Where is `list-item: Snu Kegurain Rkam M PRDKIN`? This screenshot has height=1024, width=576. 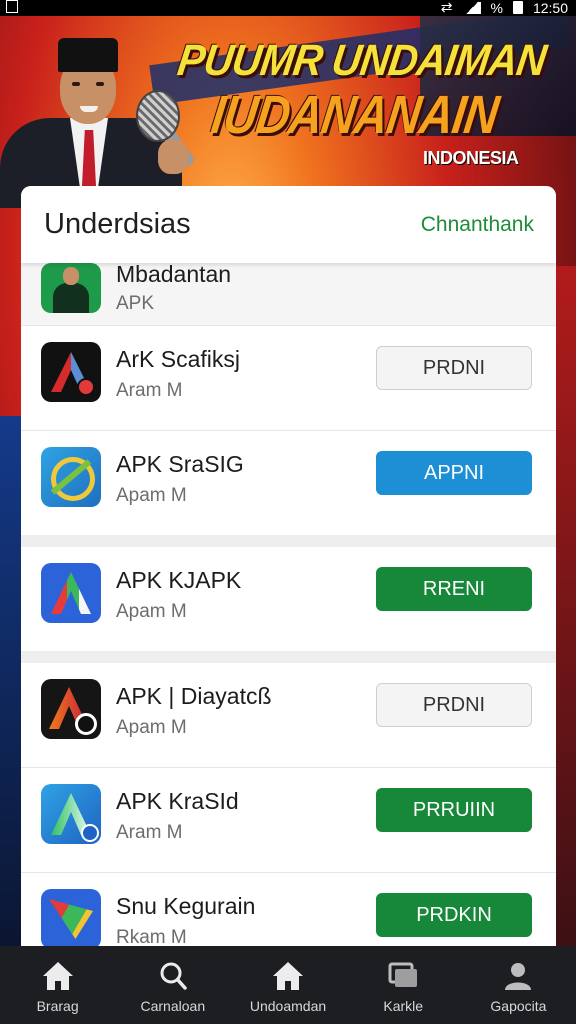
list-item: Snu Kegurain Rkam M PRDKIN is located at coordinates (288, 909).